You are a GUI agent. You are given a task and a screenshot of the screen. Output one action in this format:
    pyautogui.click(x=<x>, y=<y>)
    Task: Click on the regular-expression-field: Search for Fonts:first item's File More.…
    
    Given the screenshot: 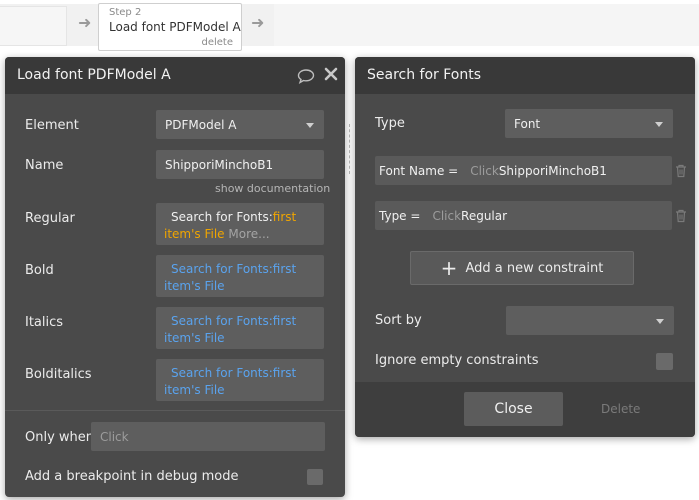 What is the action you would take?
    pyautogui.click(x=240, y=224)
    